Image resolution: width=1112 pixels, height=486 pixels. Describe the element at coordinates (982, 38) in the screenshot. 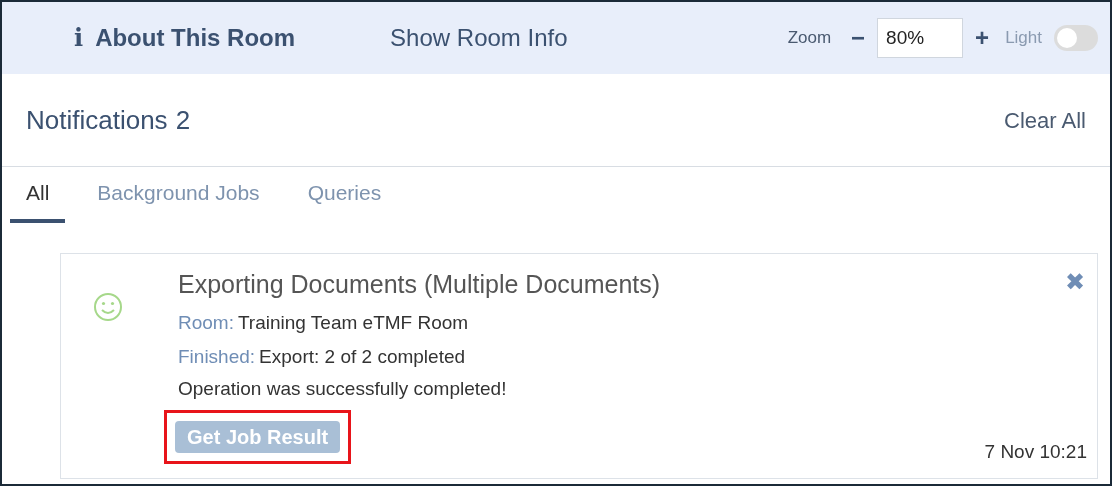

I see `zoom-in-button: +` at that location.